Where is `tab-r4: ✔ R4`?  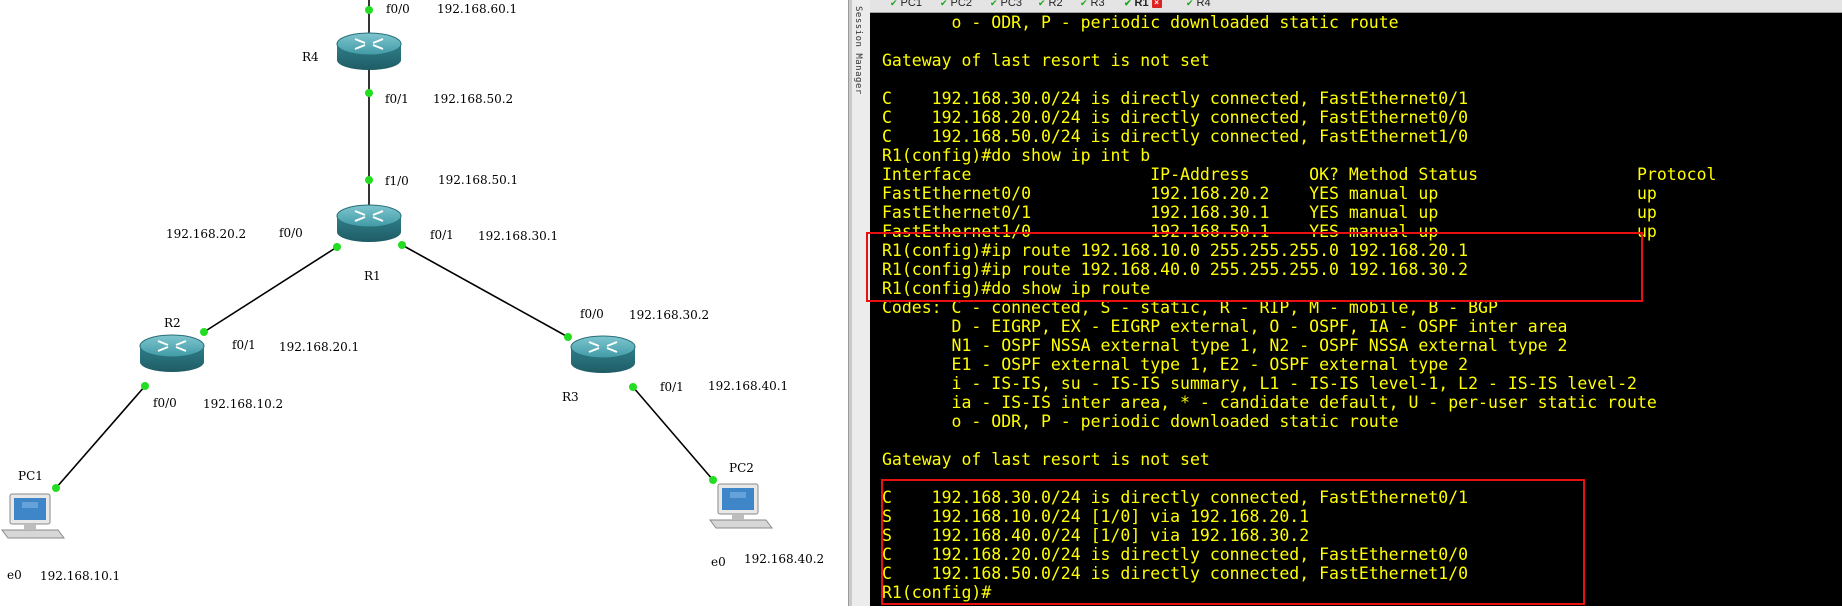
tab-r4: ✔ R4 is located at coordinates (1198, 5).